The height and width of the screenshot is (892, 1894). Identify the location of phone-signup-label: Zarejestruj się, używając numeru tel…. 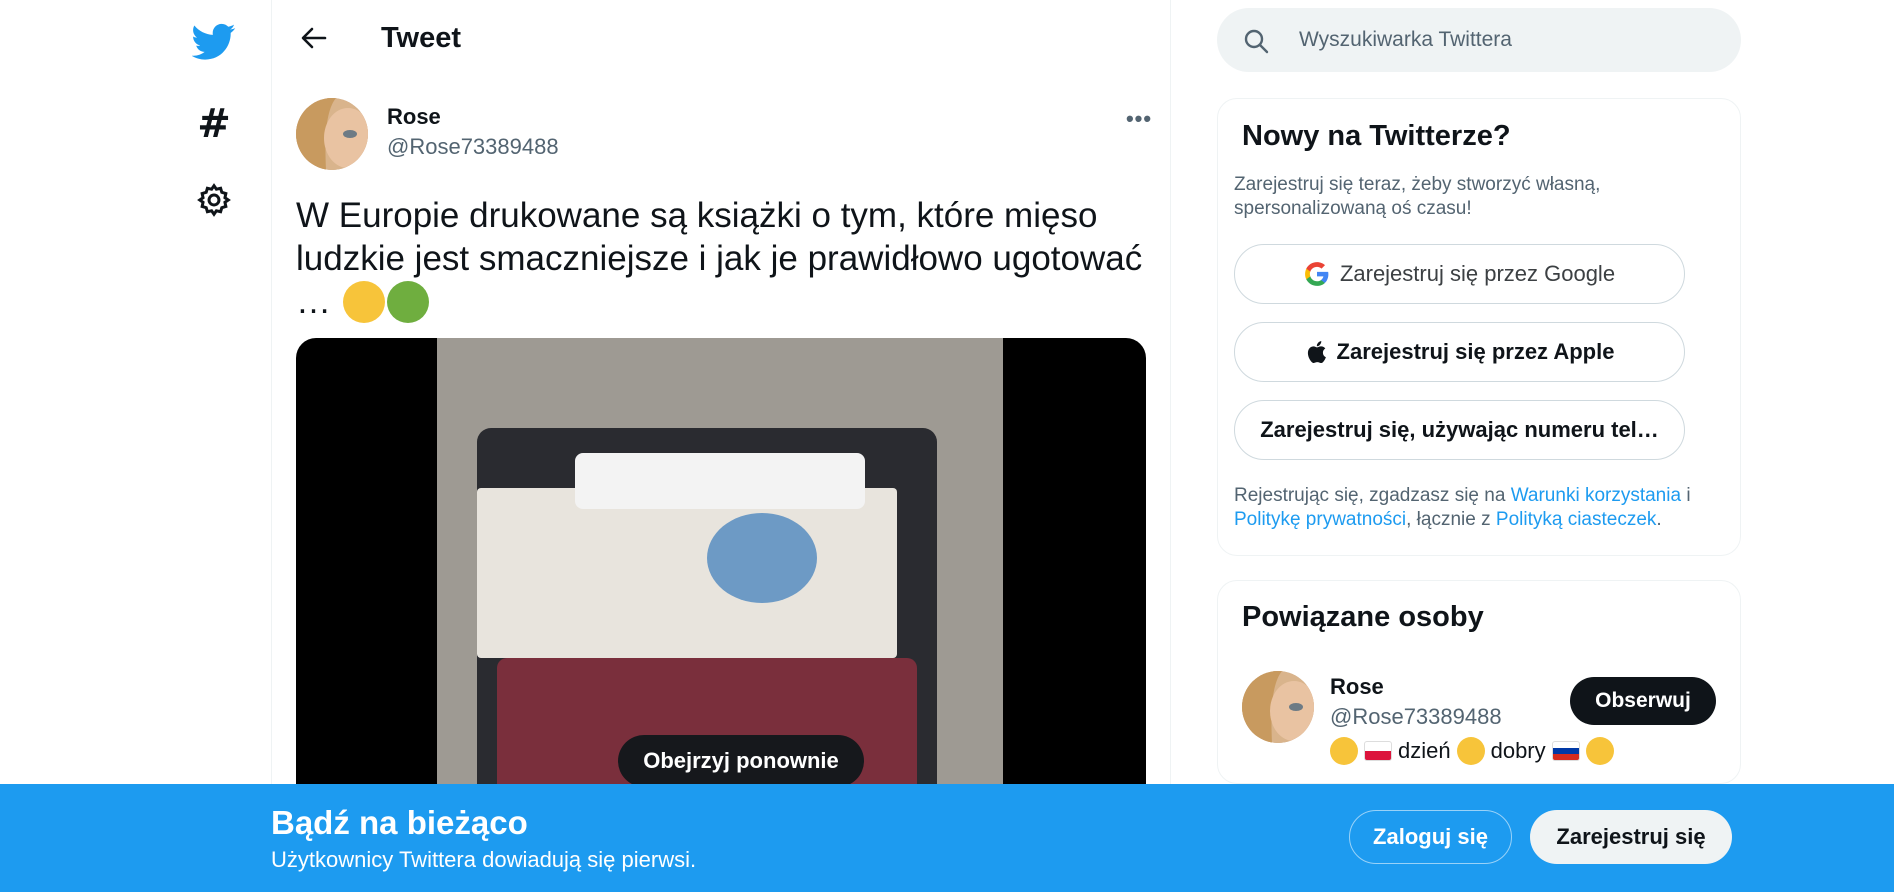
(1459, 429).